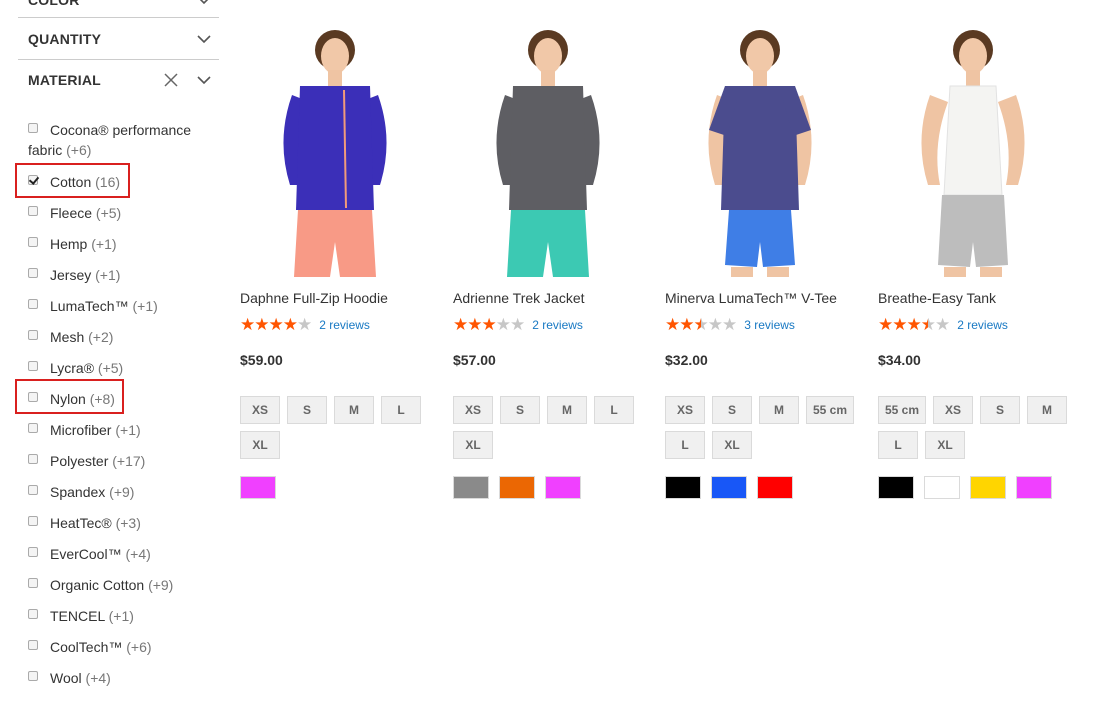 The width and height of the screenshot is (1101, 701). I want to click on product-name: Adrienne Trek Jacket, so click(519, 298).